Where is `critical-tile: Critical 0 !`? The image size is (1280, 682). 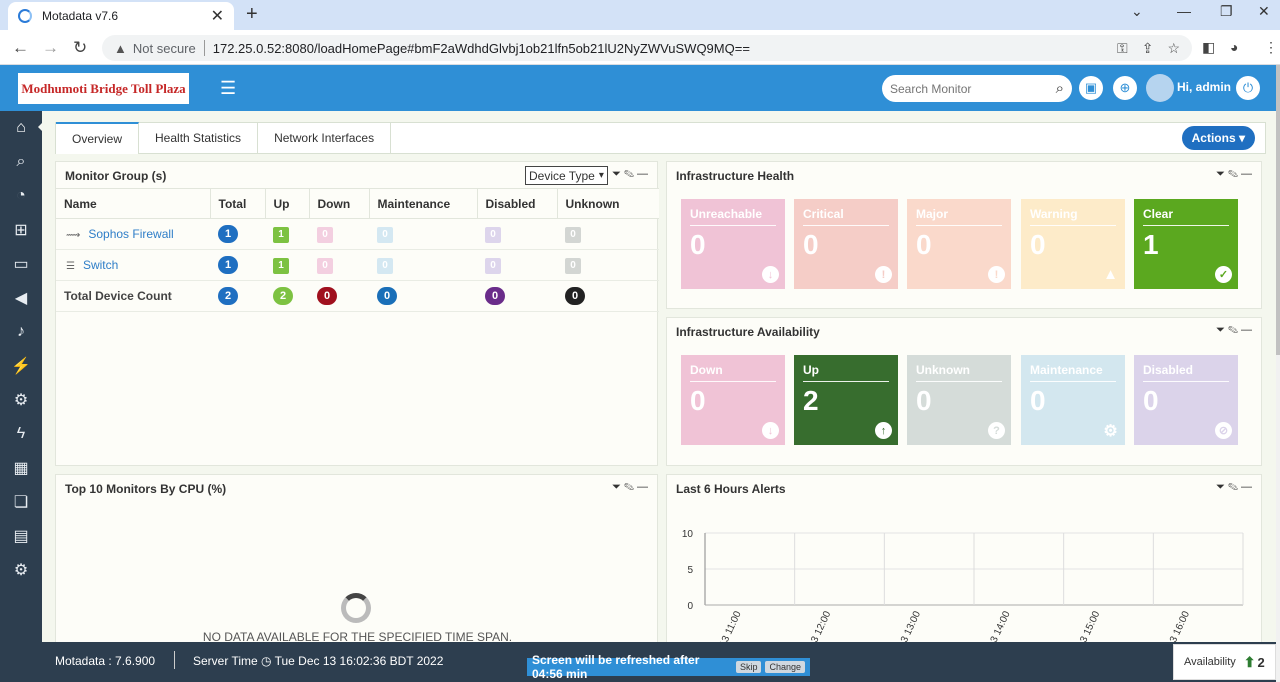
critical-tile: Critical 0 ! is located at coordinates (846, 244).